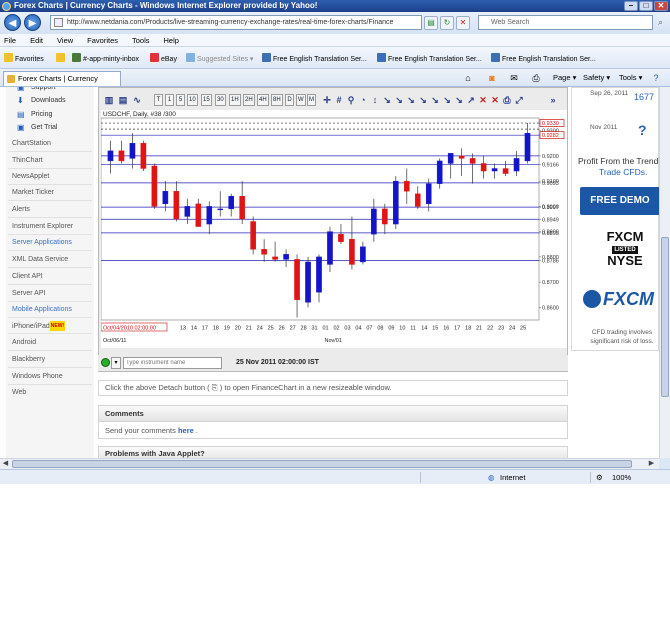 This screenshot has width=670, height=621. Describe the element at coordinates (399, 100) in the screenshot. I see `fan-icon: ↘` at that location.